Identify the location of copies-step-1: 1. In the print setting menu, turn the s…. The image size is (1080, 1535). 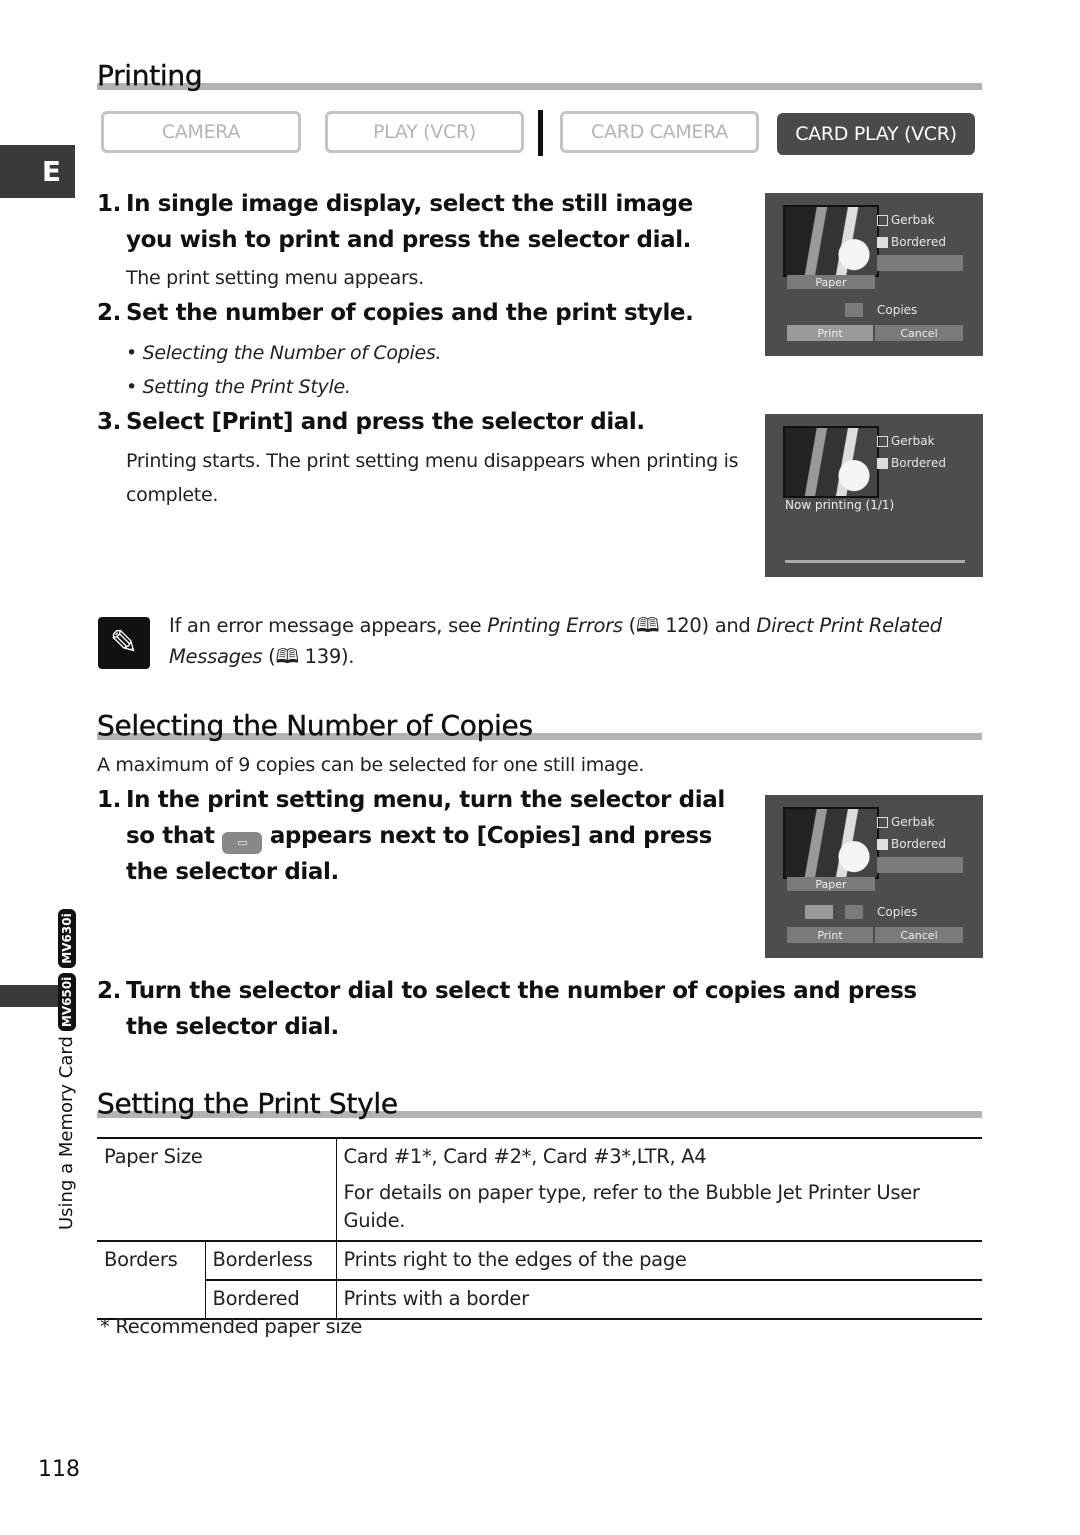
(417, 836).